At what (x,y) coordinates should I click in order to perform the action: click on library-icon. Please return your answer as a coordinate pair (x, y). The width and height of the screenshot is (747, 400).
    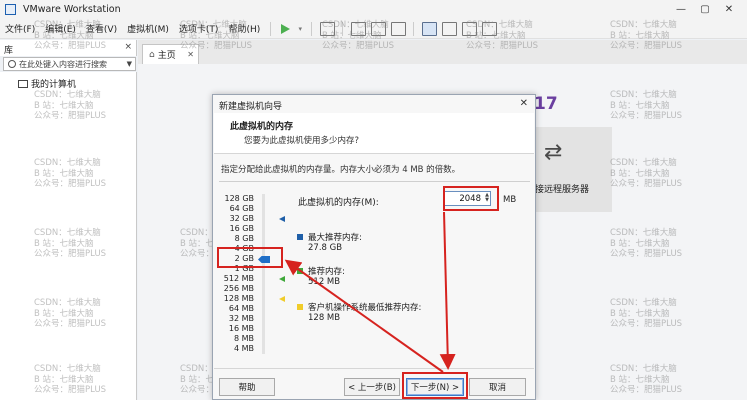
    Looking at the image, I should click on (429, 28).